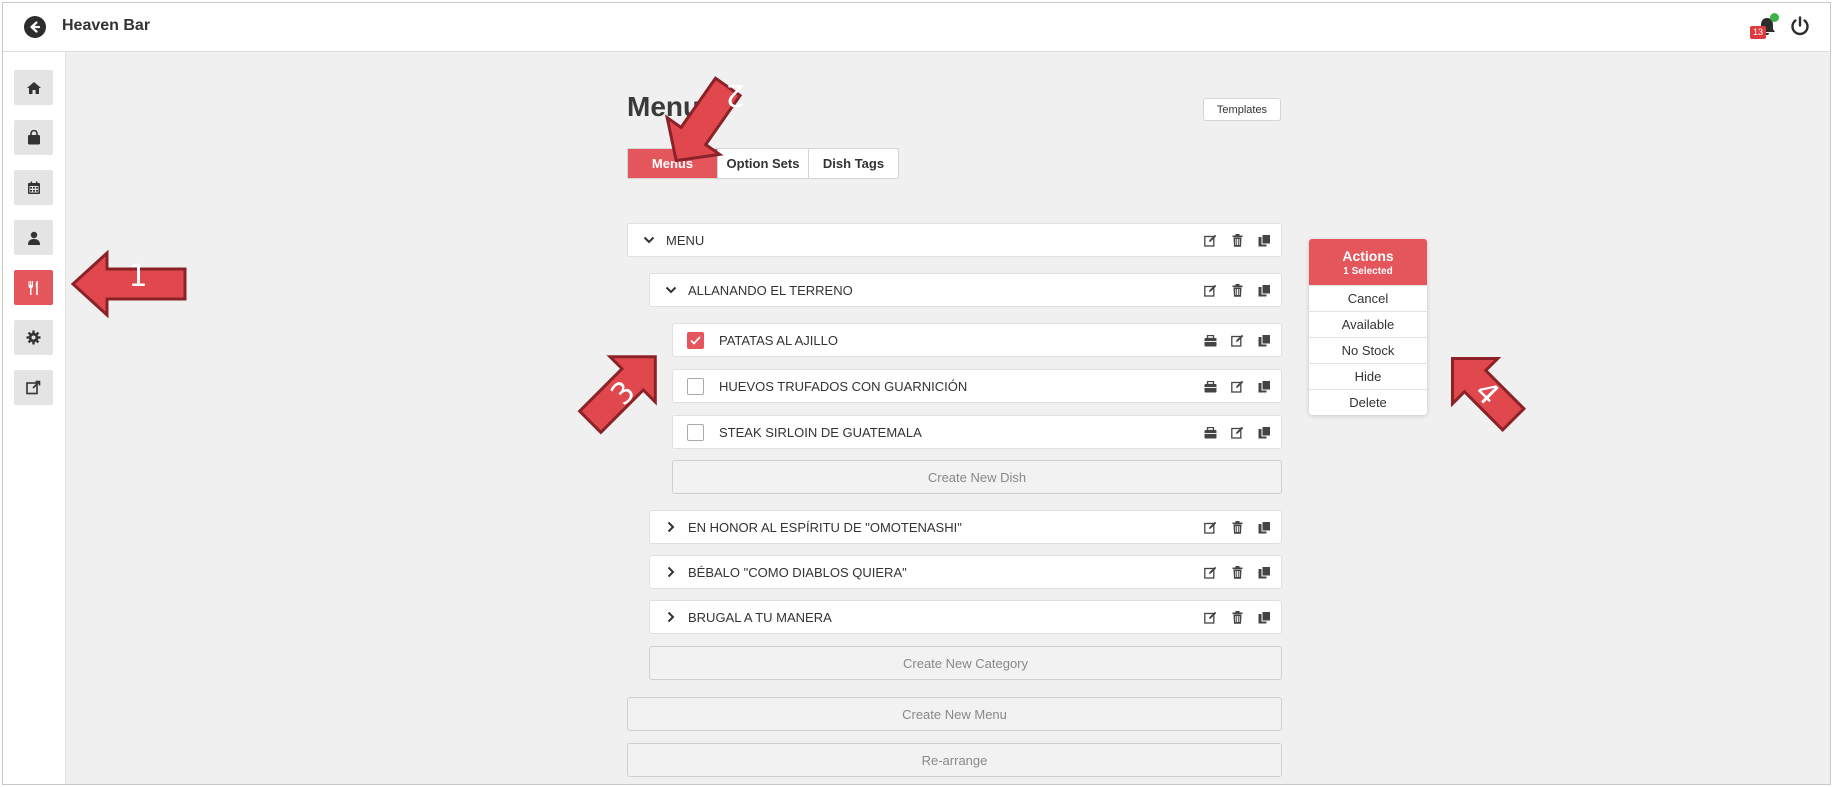 This screenshot has width=1833, height=787. What do you see at coordinates (965, 290) in the screenshot?
I see `category-row: ALLANANDO EL TERRENO` at bounding box center [965, 290].